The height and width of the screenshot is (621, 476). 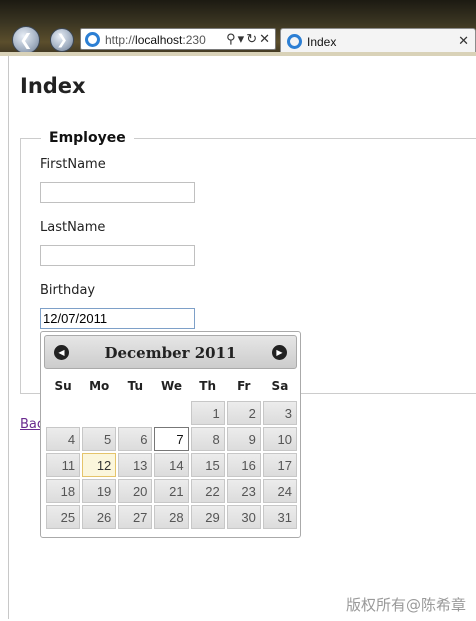 I want to click on datepicker-header: ◀ December 2011 ▶, so click(x=170, y=352).